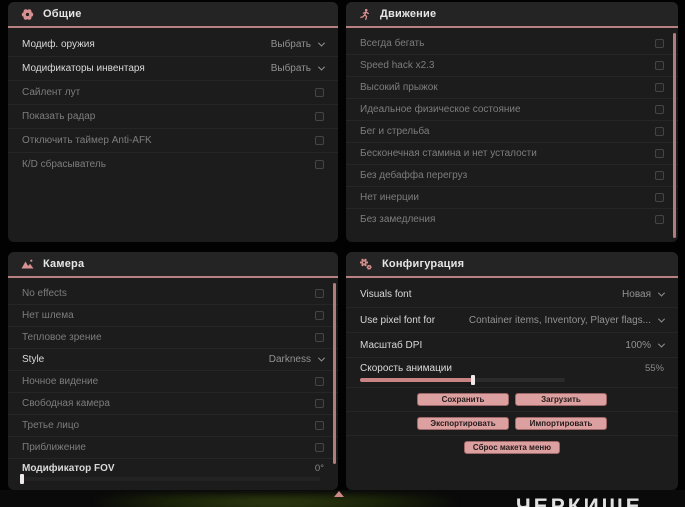 The width and height of the screenshot is (685, 507). I want to click on setting-row: Сайлент лут, so click(173, 92).